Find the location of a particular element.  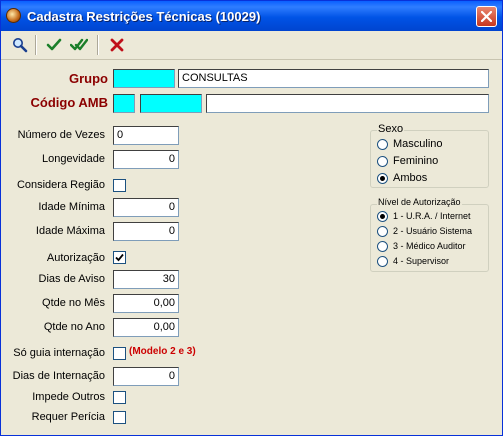

autorizacao-label: Autorização is located at coordinates (75, 258).